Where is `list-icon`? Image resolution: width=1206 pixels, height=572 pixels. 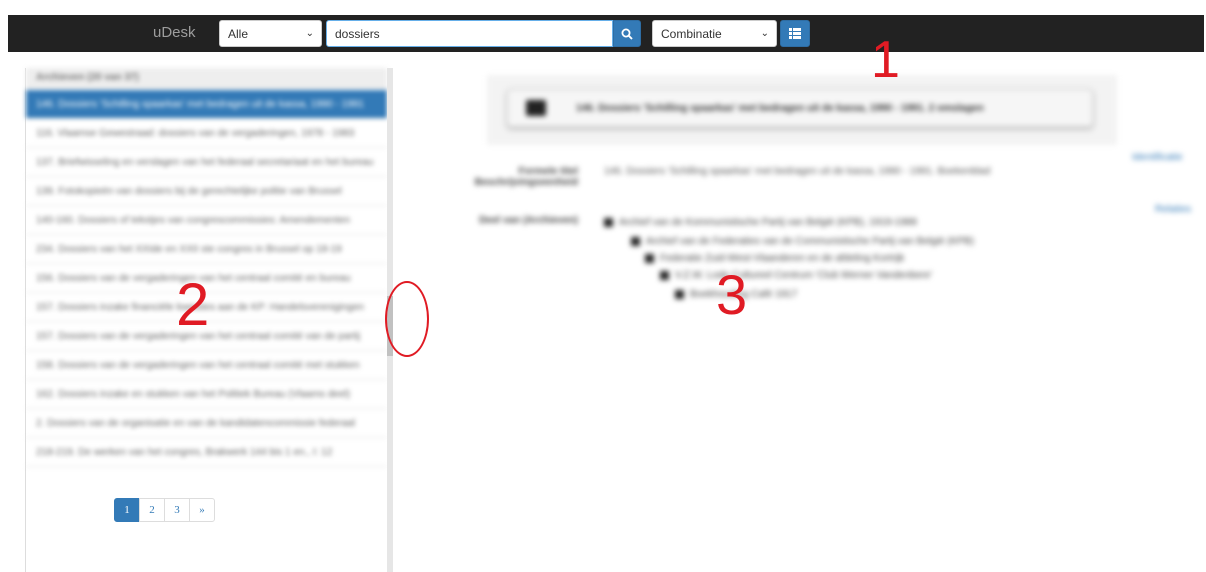
list-icon is located at coordinates (795, 33).